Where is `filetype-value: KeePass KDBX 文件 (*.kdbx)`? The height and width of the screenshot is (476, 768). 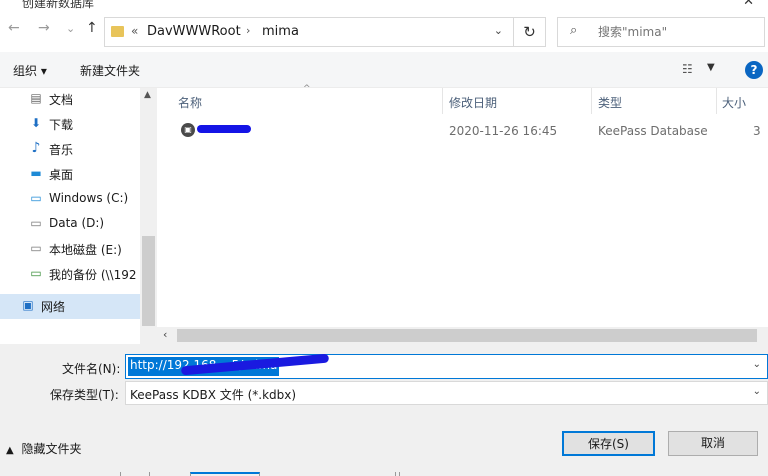 filetype-value: KeePass KDBX 文件 (*.kdbx) is located at coordinates (213, 395).